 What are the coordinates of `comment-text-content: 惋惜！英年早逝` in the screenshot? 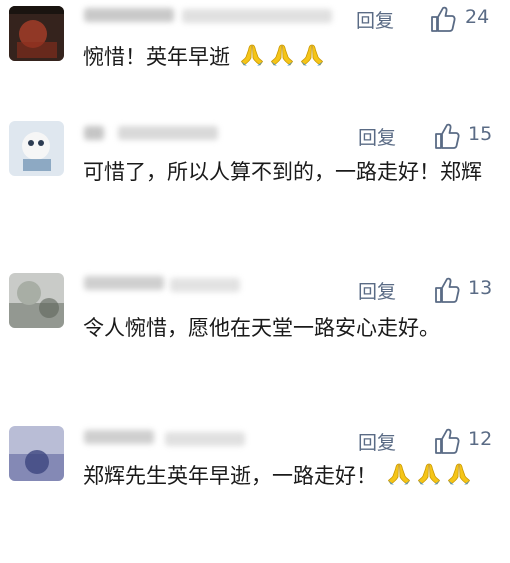 It's located at (156, 57).